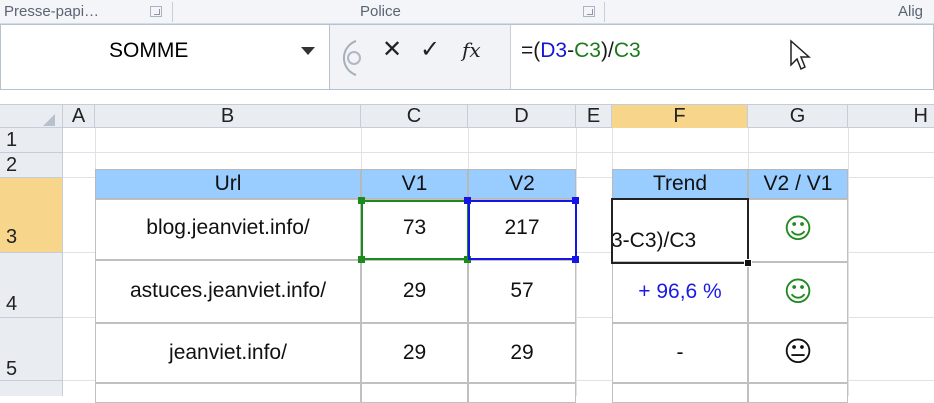  I want to click on chevron-down-icon, so click(308, 51).